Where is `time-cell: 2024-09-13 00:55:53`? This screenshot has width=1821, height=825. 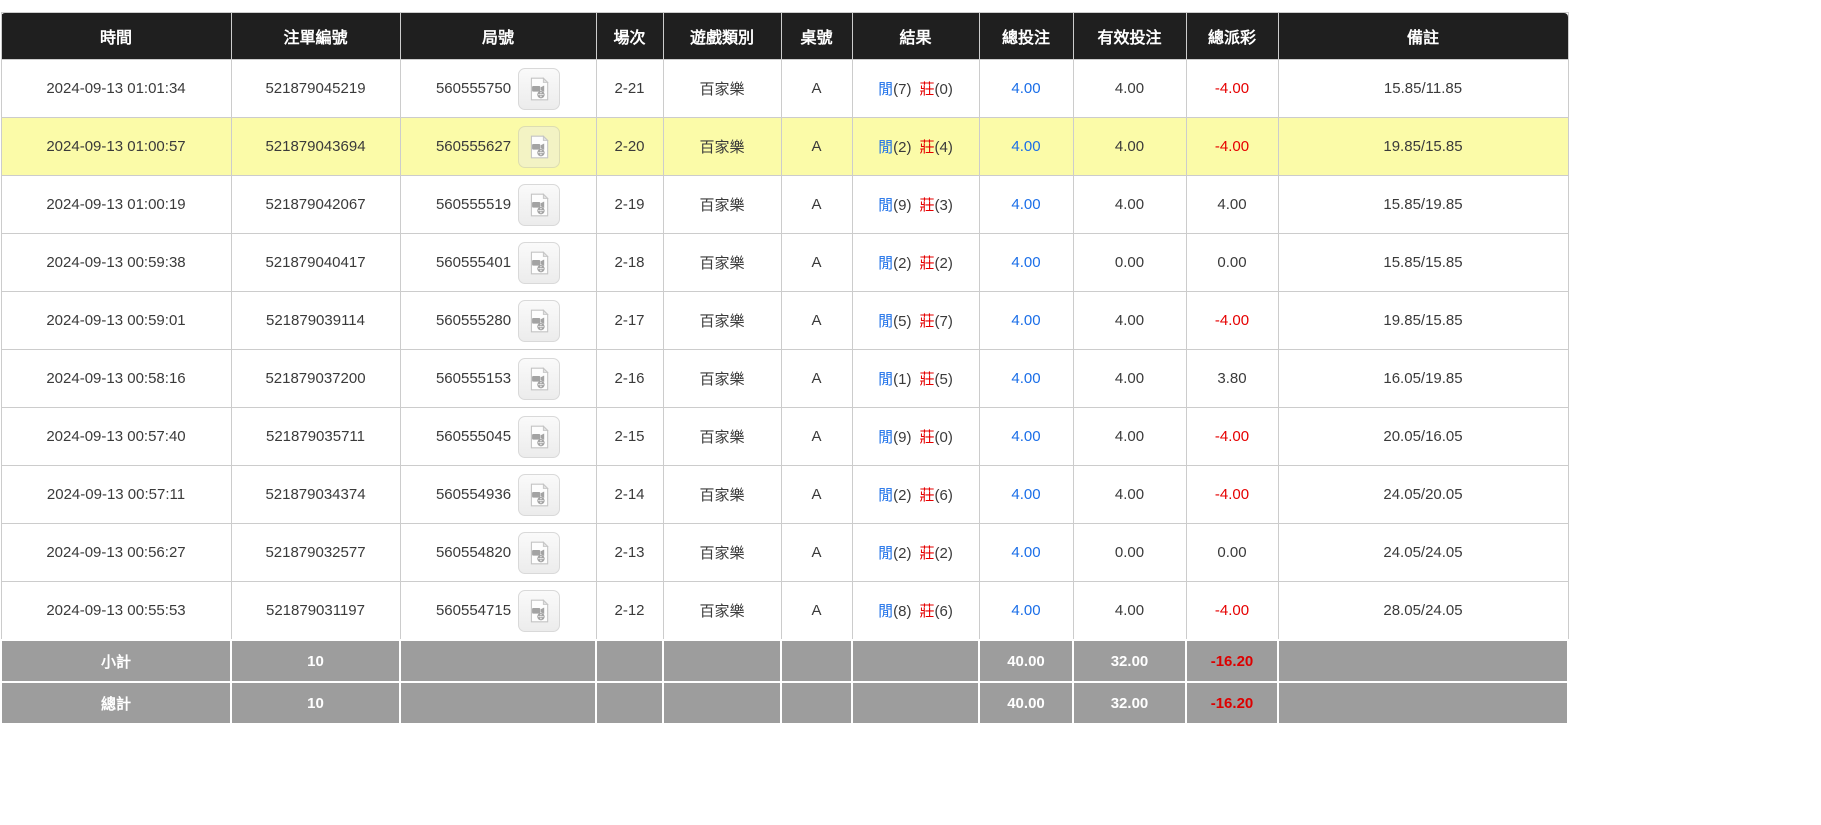 time-cell: 2024-09-13 00:55:53 is located at coordinates (116, 611).